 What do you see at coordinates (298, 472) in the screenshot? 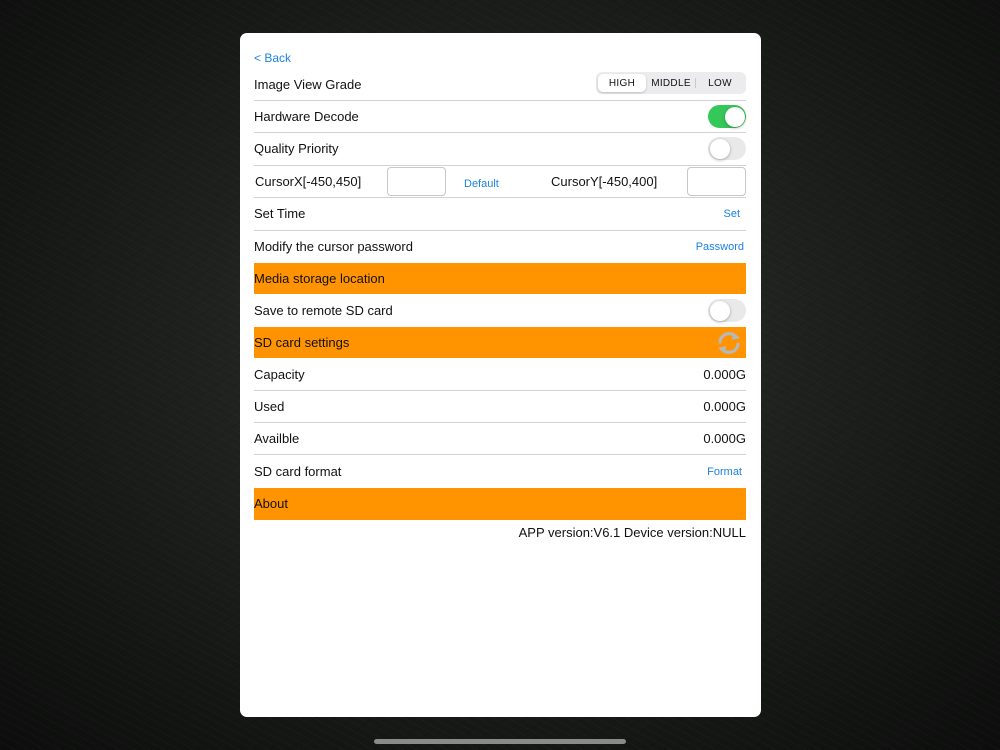
I see `sd-card-format-label: SD card format` at bounding box center [298, 472].